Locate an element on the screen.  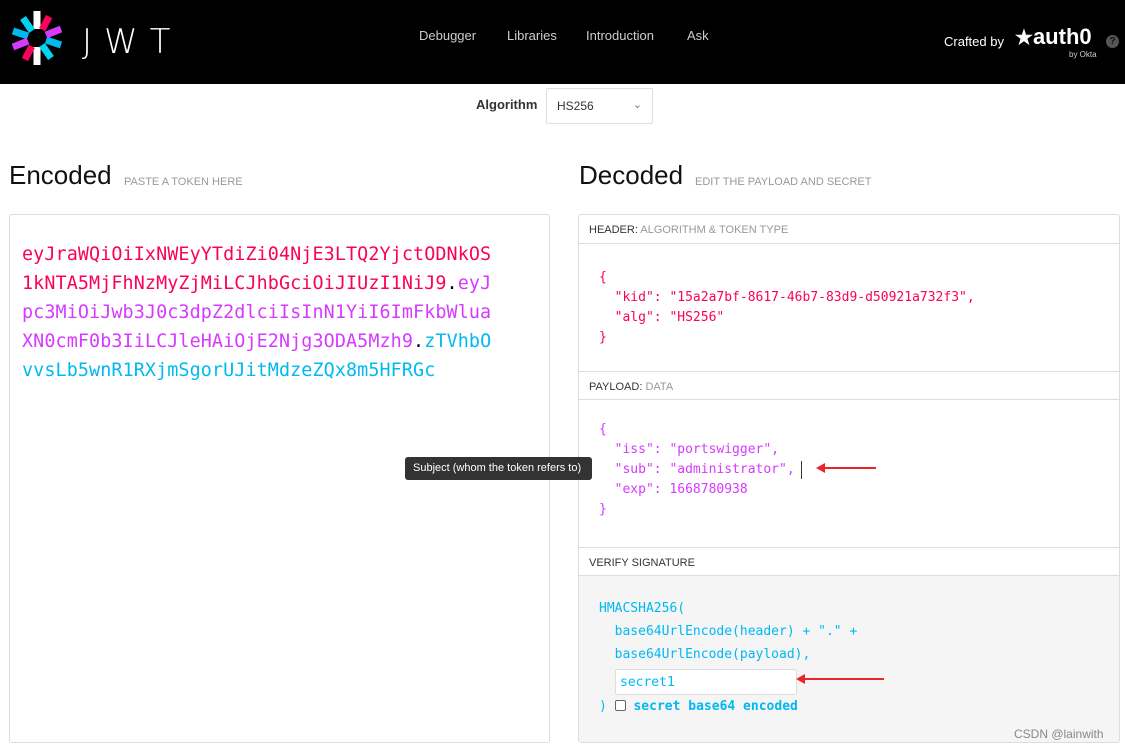
close-paren: ) is located at coordinates (603, 706).